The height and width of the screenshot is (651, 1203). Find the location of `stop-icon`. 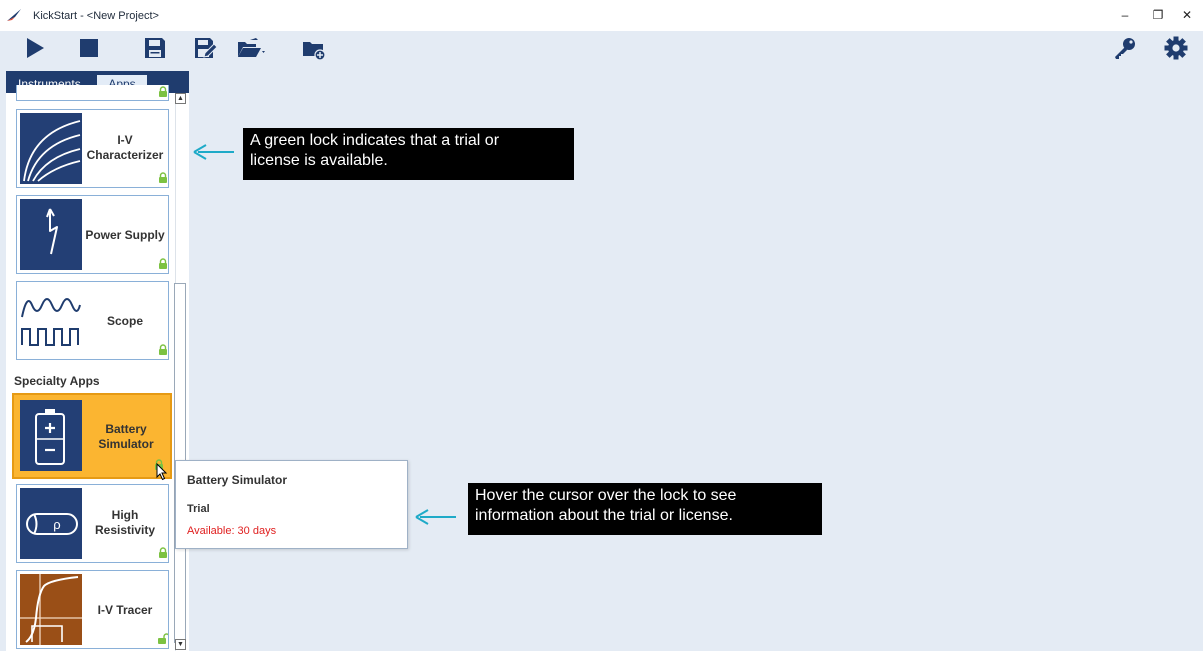

stop-icon is located at coordinates (89, 48).